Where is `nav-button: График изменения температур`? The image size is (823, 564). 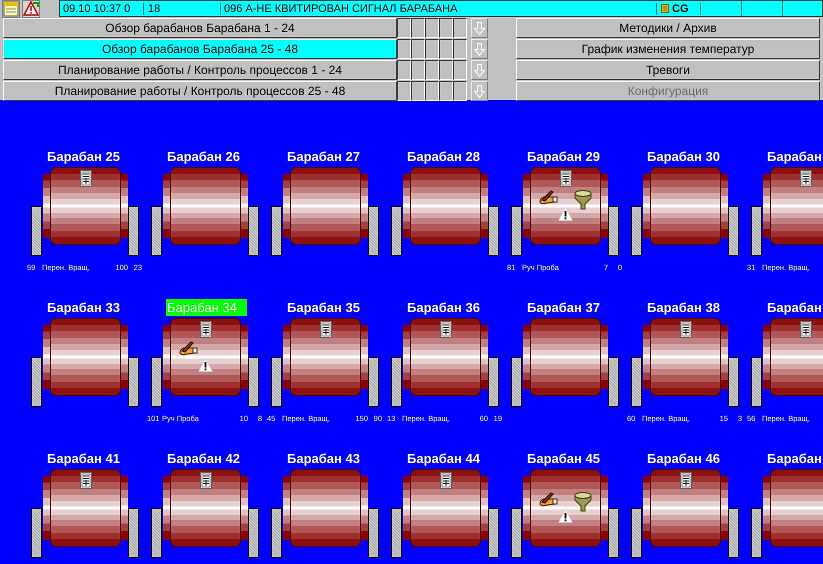
nav-button: График изменения температур is located at coordinates (668, 49).